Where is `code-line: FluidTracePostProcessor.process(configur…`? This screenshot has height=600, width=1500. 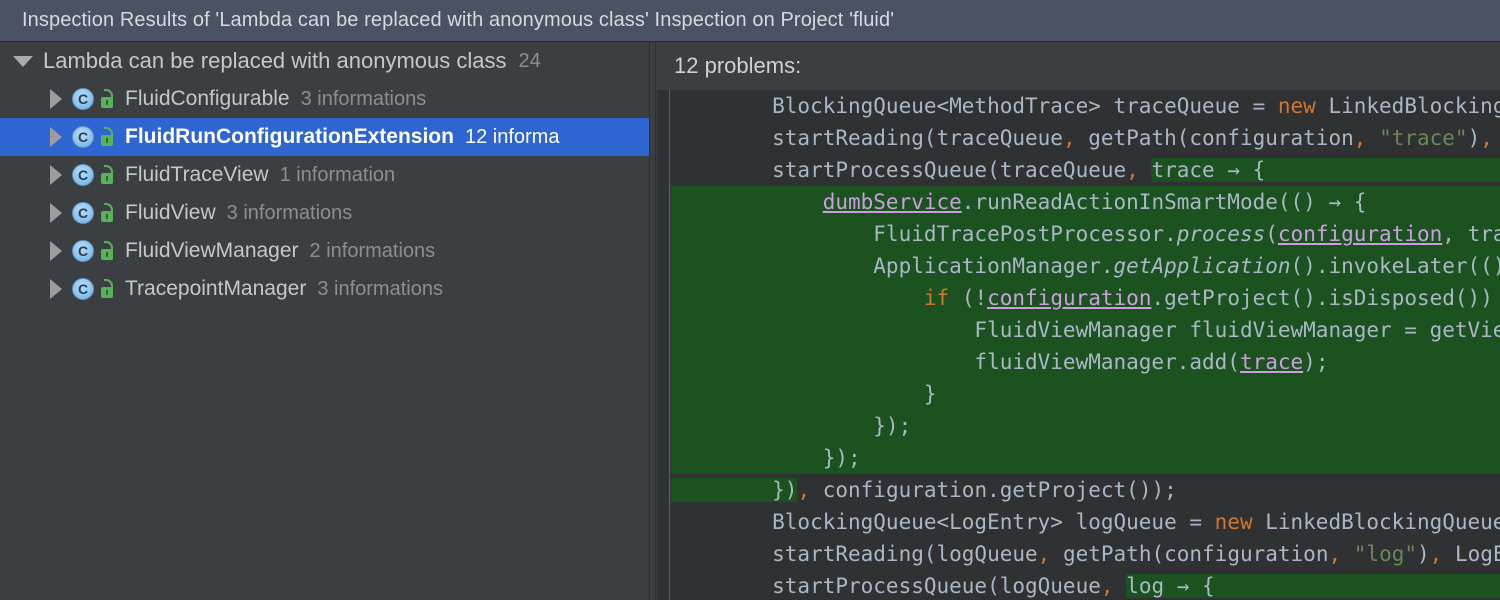
code-line: FluidTracePostProcessor.process(configur… is located at coordinates (1085, 234).